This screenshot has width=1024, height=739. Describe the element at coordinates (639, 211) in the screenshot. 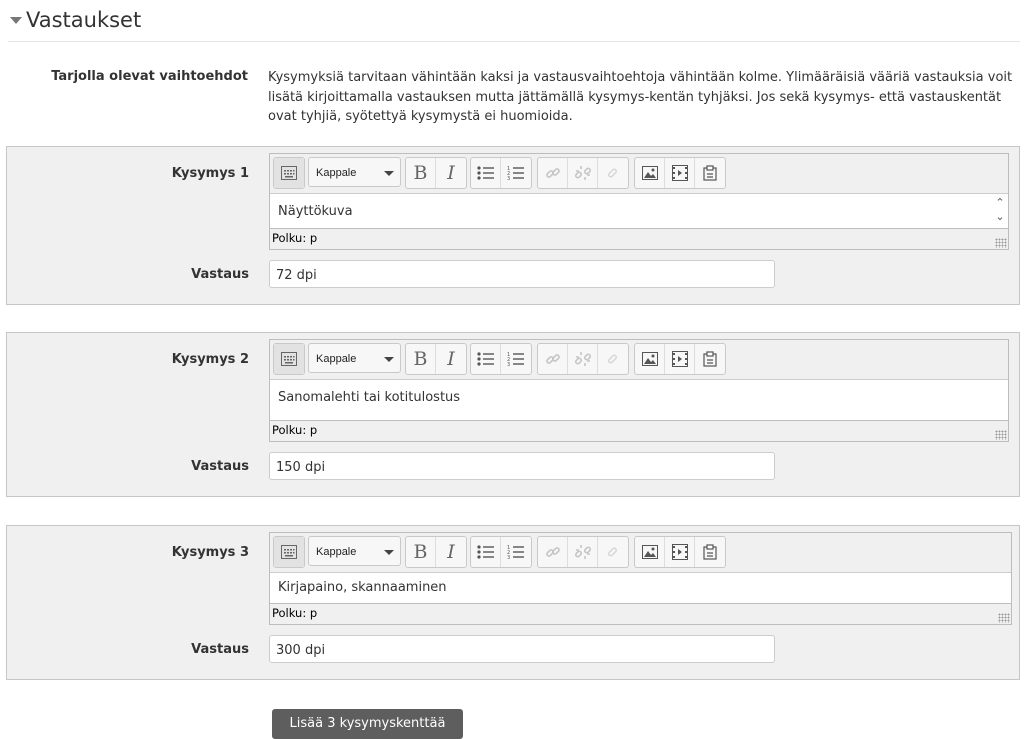

I see `editor-content-area: Näyttökuva ⌃ ⌄` at that location.